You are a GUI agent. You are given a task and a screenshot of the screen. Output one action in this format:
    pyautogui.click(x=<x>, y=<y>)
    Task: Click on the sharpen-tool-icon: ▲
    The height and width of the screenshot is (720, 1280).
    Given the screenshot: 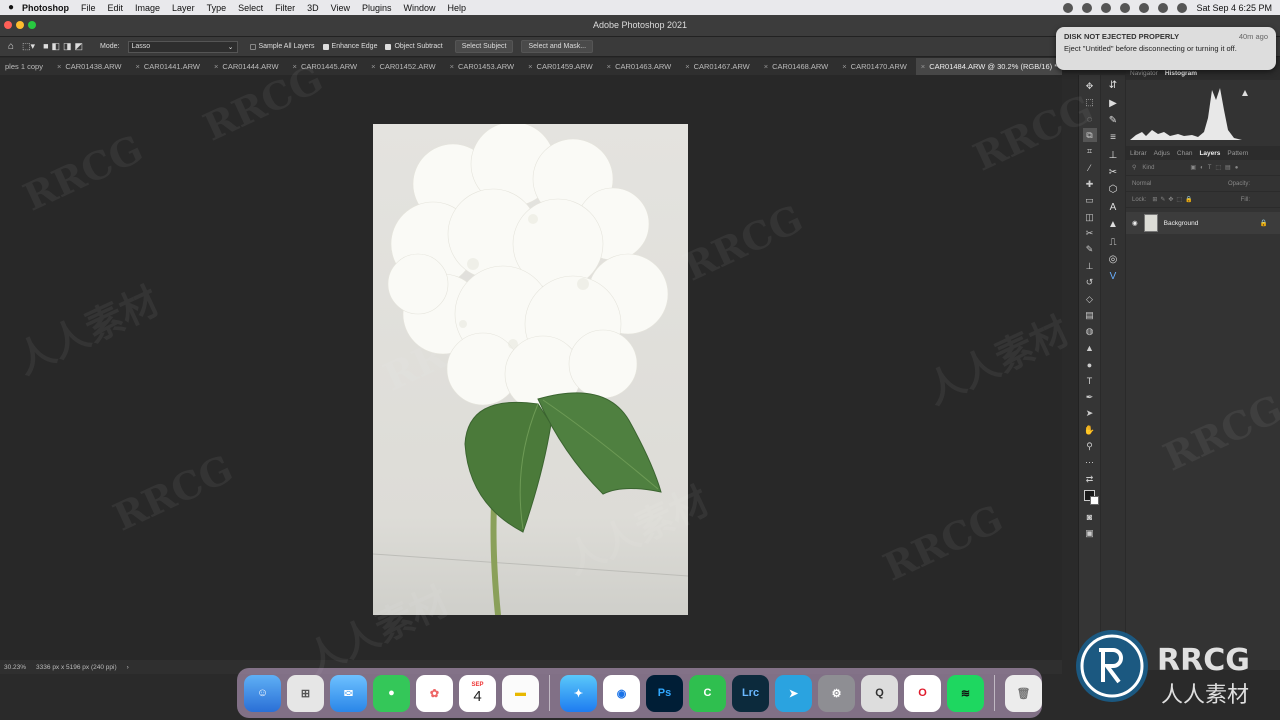 What is the action you would take?
    pyautogui.click(x=1090, y=348)
    